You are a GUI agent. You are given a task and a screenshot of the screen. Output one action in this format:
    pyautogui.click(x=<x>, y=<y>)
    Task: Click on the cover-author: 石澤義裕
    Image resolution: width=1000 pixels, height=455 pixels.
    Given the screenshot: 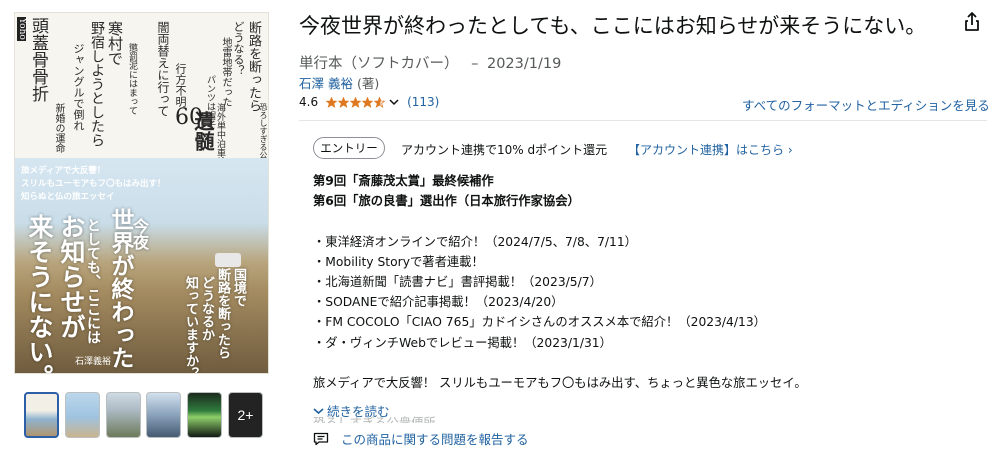 What is the action you would take?
    pyautogui.click(x=93, y=362)
    